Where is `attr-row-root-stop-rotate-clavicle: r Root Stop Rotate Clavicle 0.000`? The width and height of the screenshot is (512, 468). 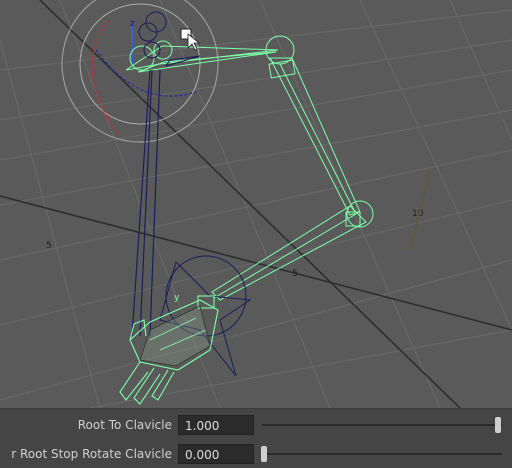 attr-row-root-stop-rotate-clavicle: r Root Stop Rotate Clavicle 0.000 is located at coordinates (256, 455).